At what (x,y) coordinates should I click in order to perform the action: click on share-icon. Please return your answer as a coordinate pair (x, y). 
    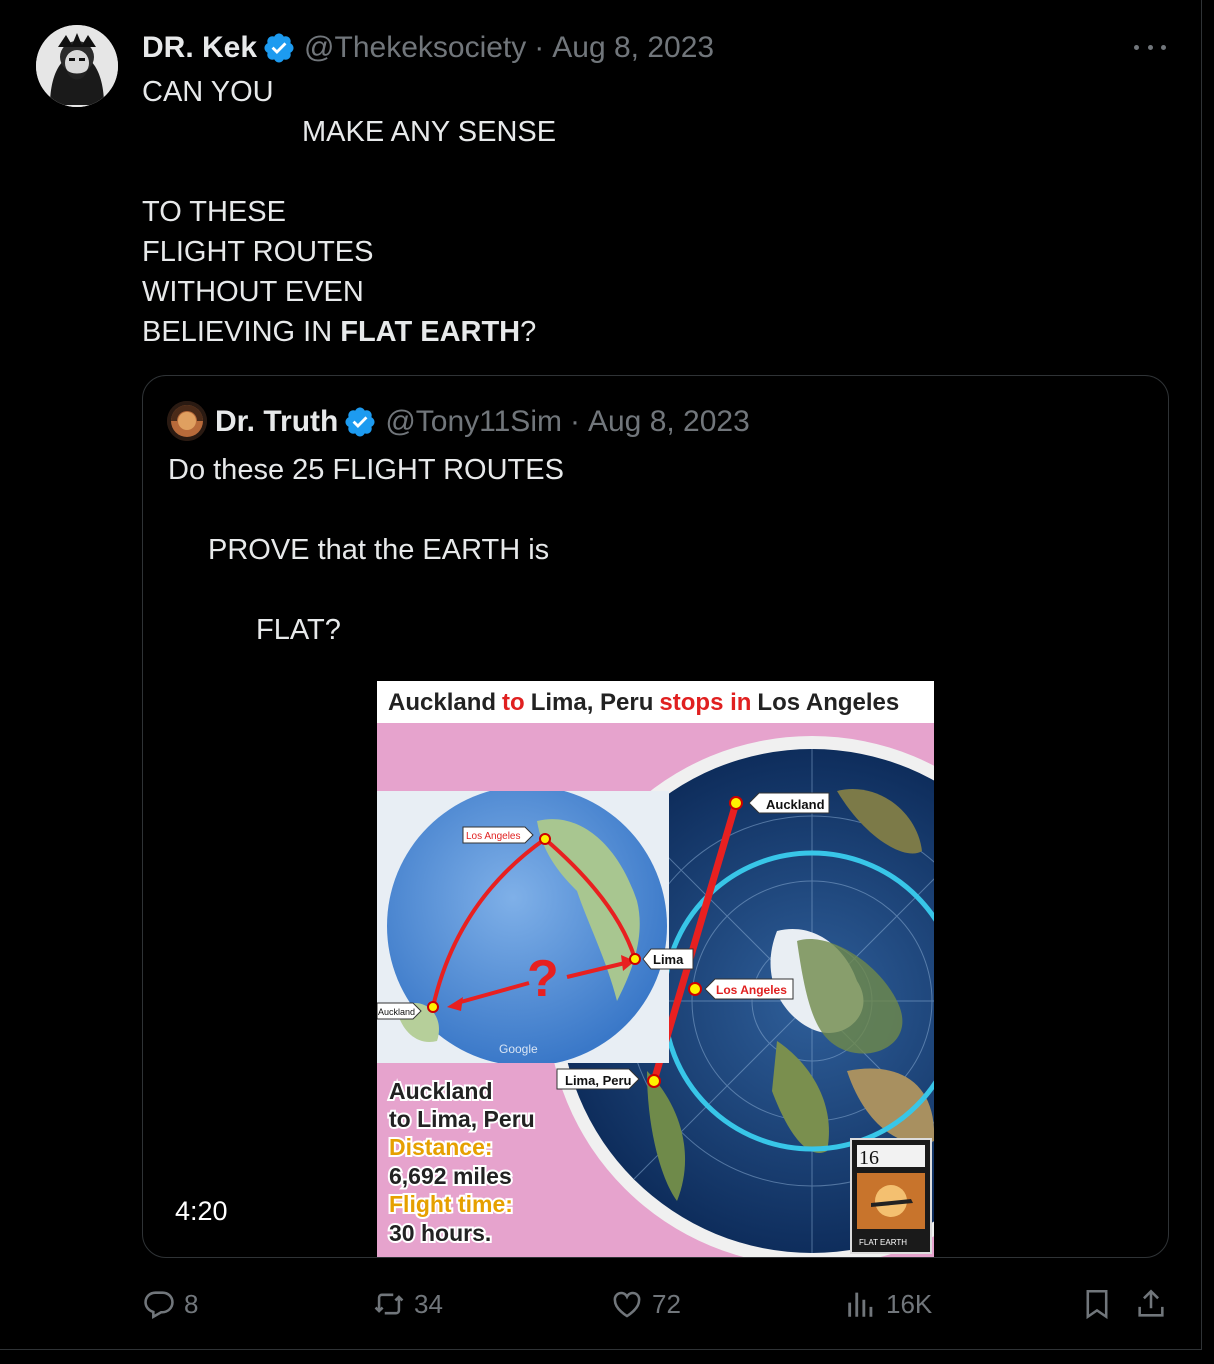
    Looking at the image, I should click on (1151, 1303).